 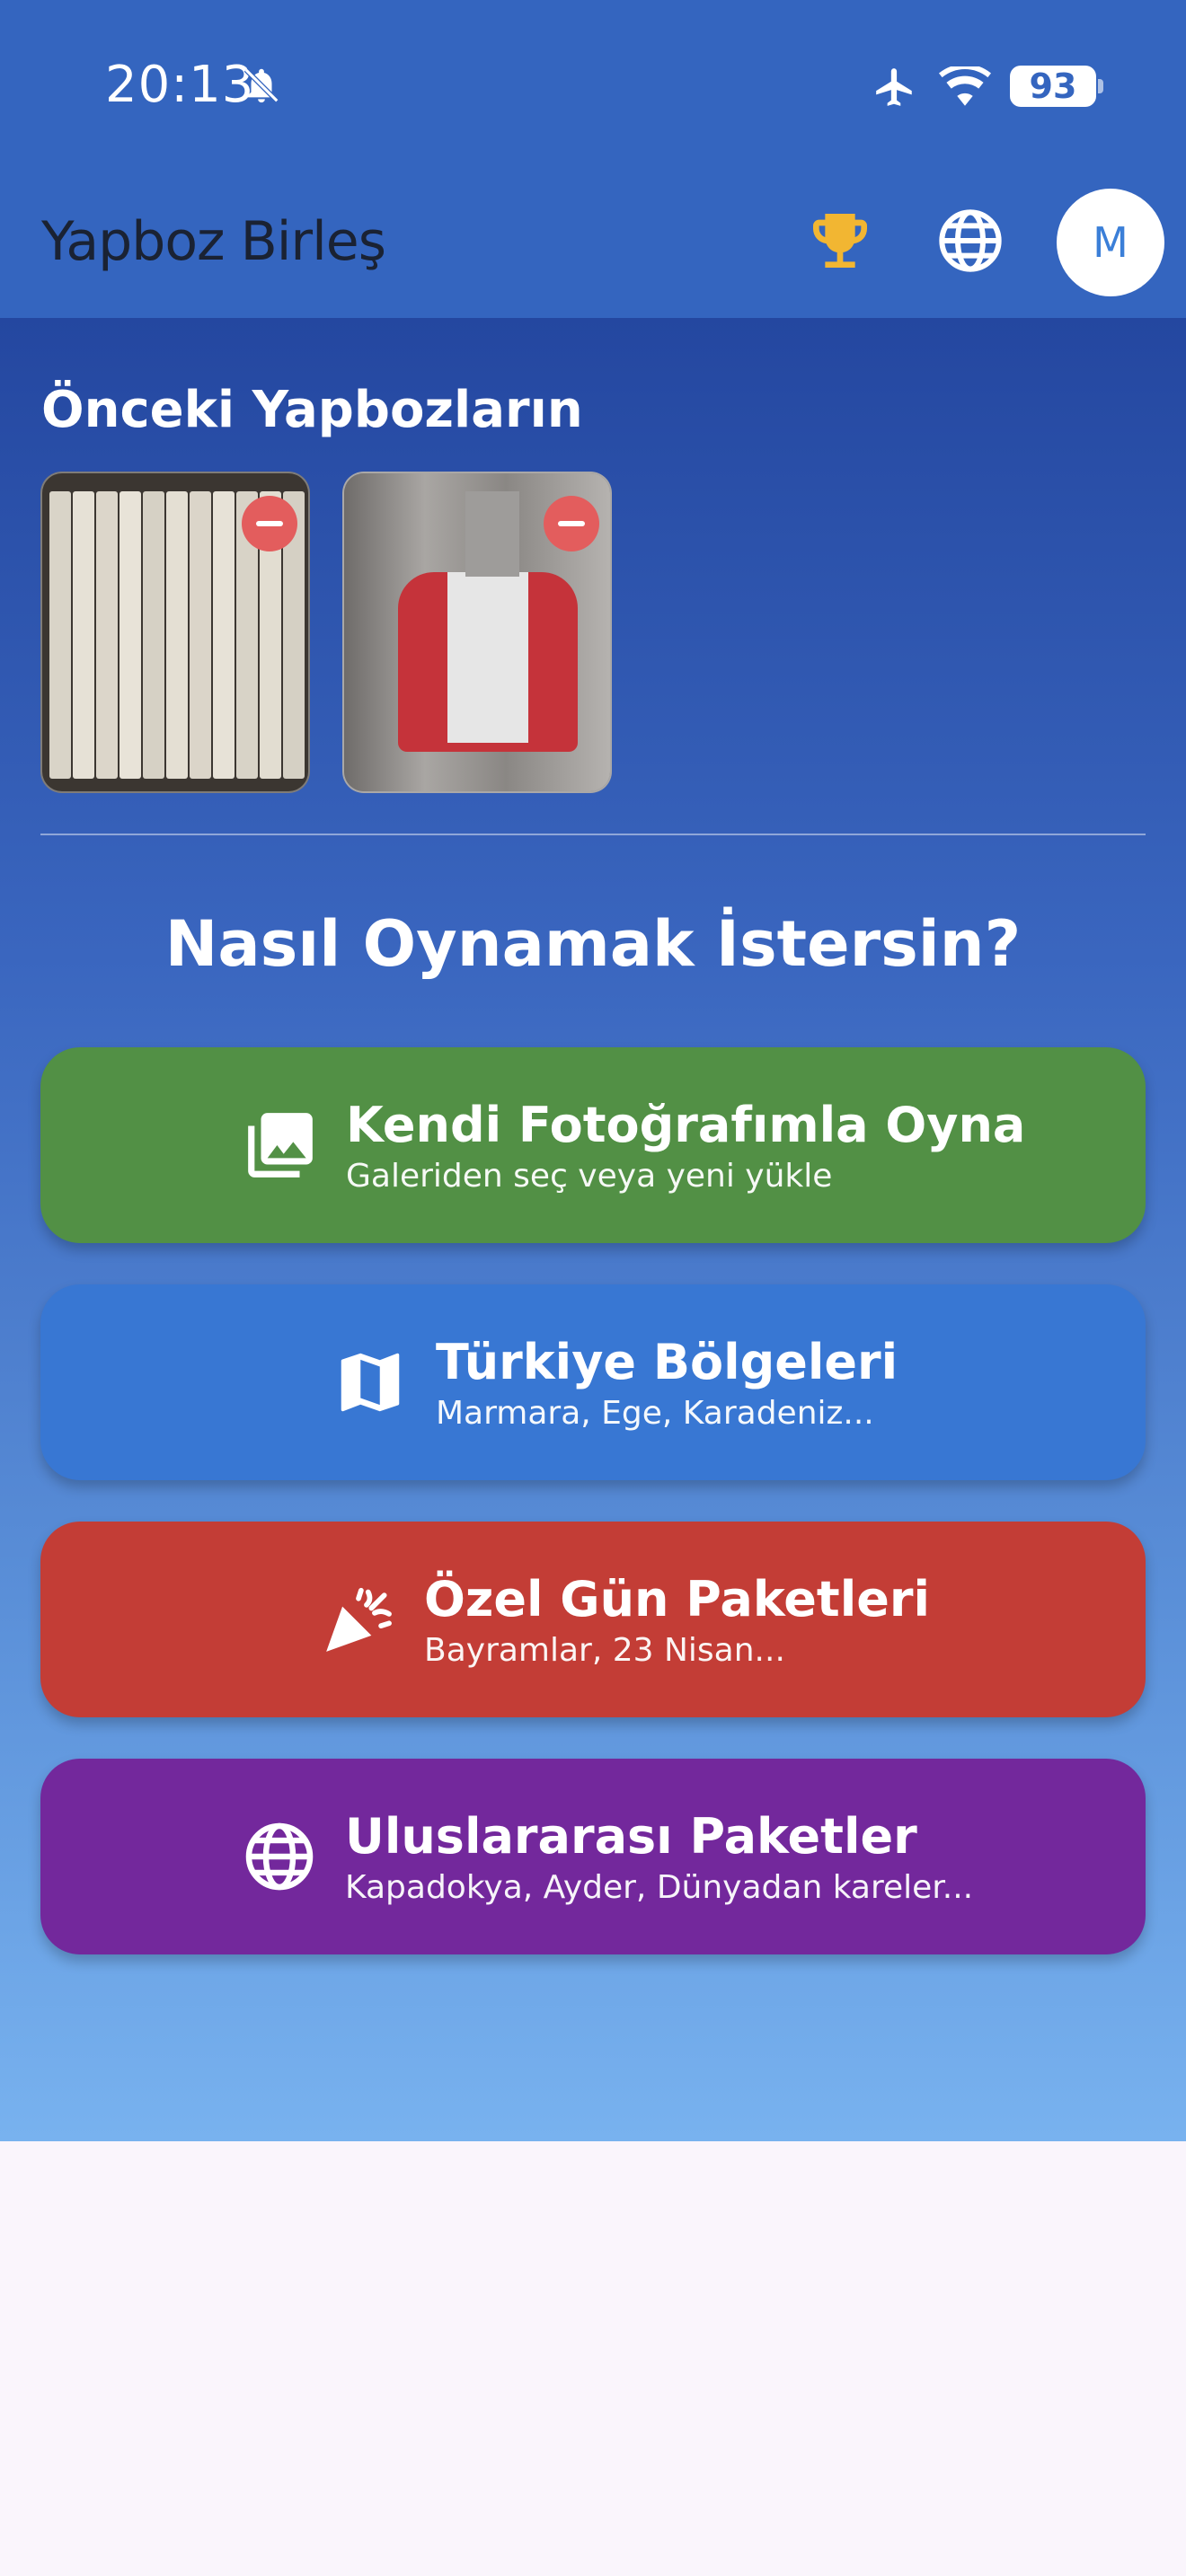 What do you see at coordinates (593, 85) in the screenshot?
I see `status-bar: 20:13 93` at bounding box center [593, 85].